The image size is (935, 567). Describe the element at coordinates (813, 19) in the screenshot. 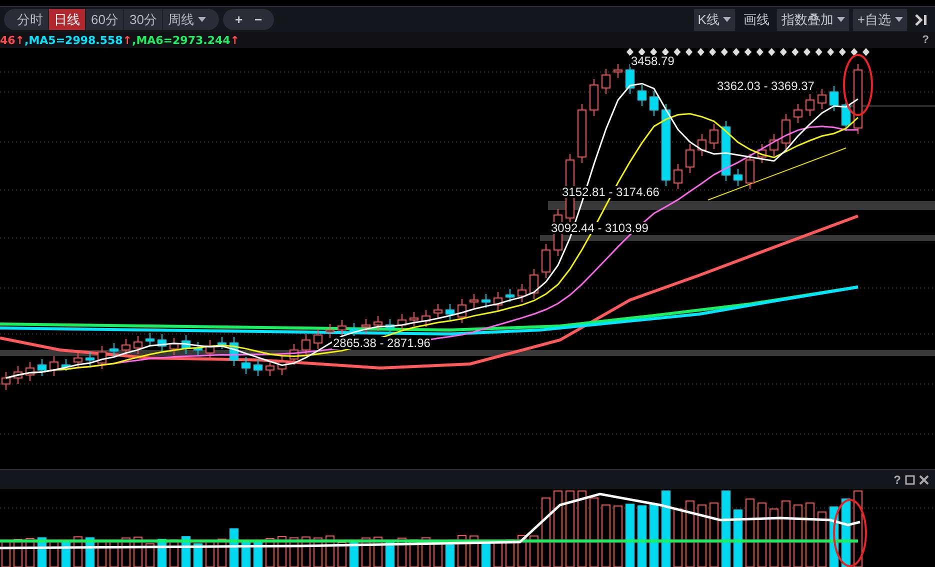

I see `toolbar-button: 指数叠加` at that location.